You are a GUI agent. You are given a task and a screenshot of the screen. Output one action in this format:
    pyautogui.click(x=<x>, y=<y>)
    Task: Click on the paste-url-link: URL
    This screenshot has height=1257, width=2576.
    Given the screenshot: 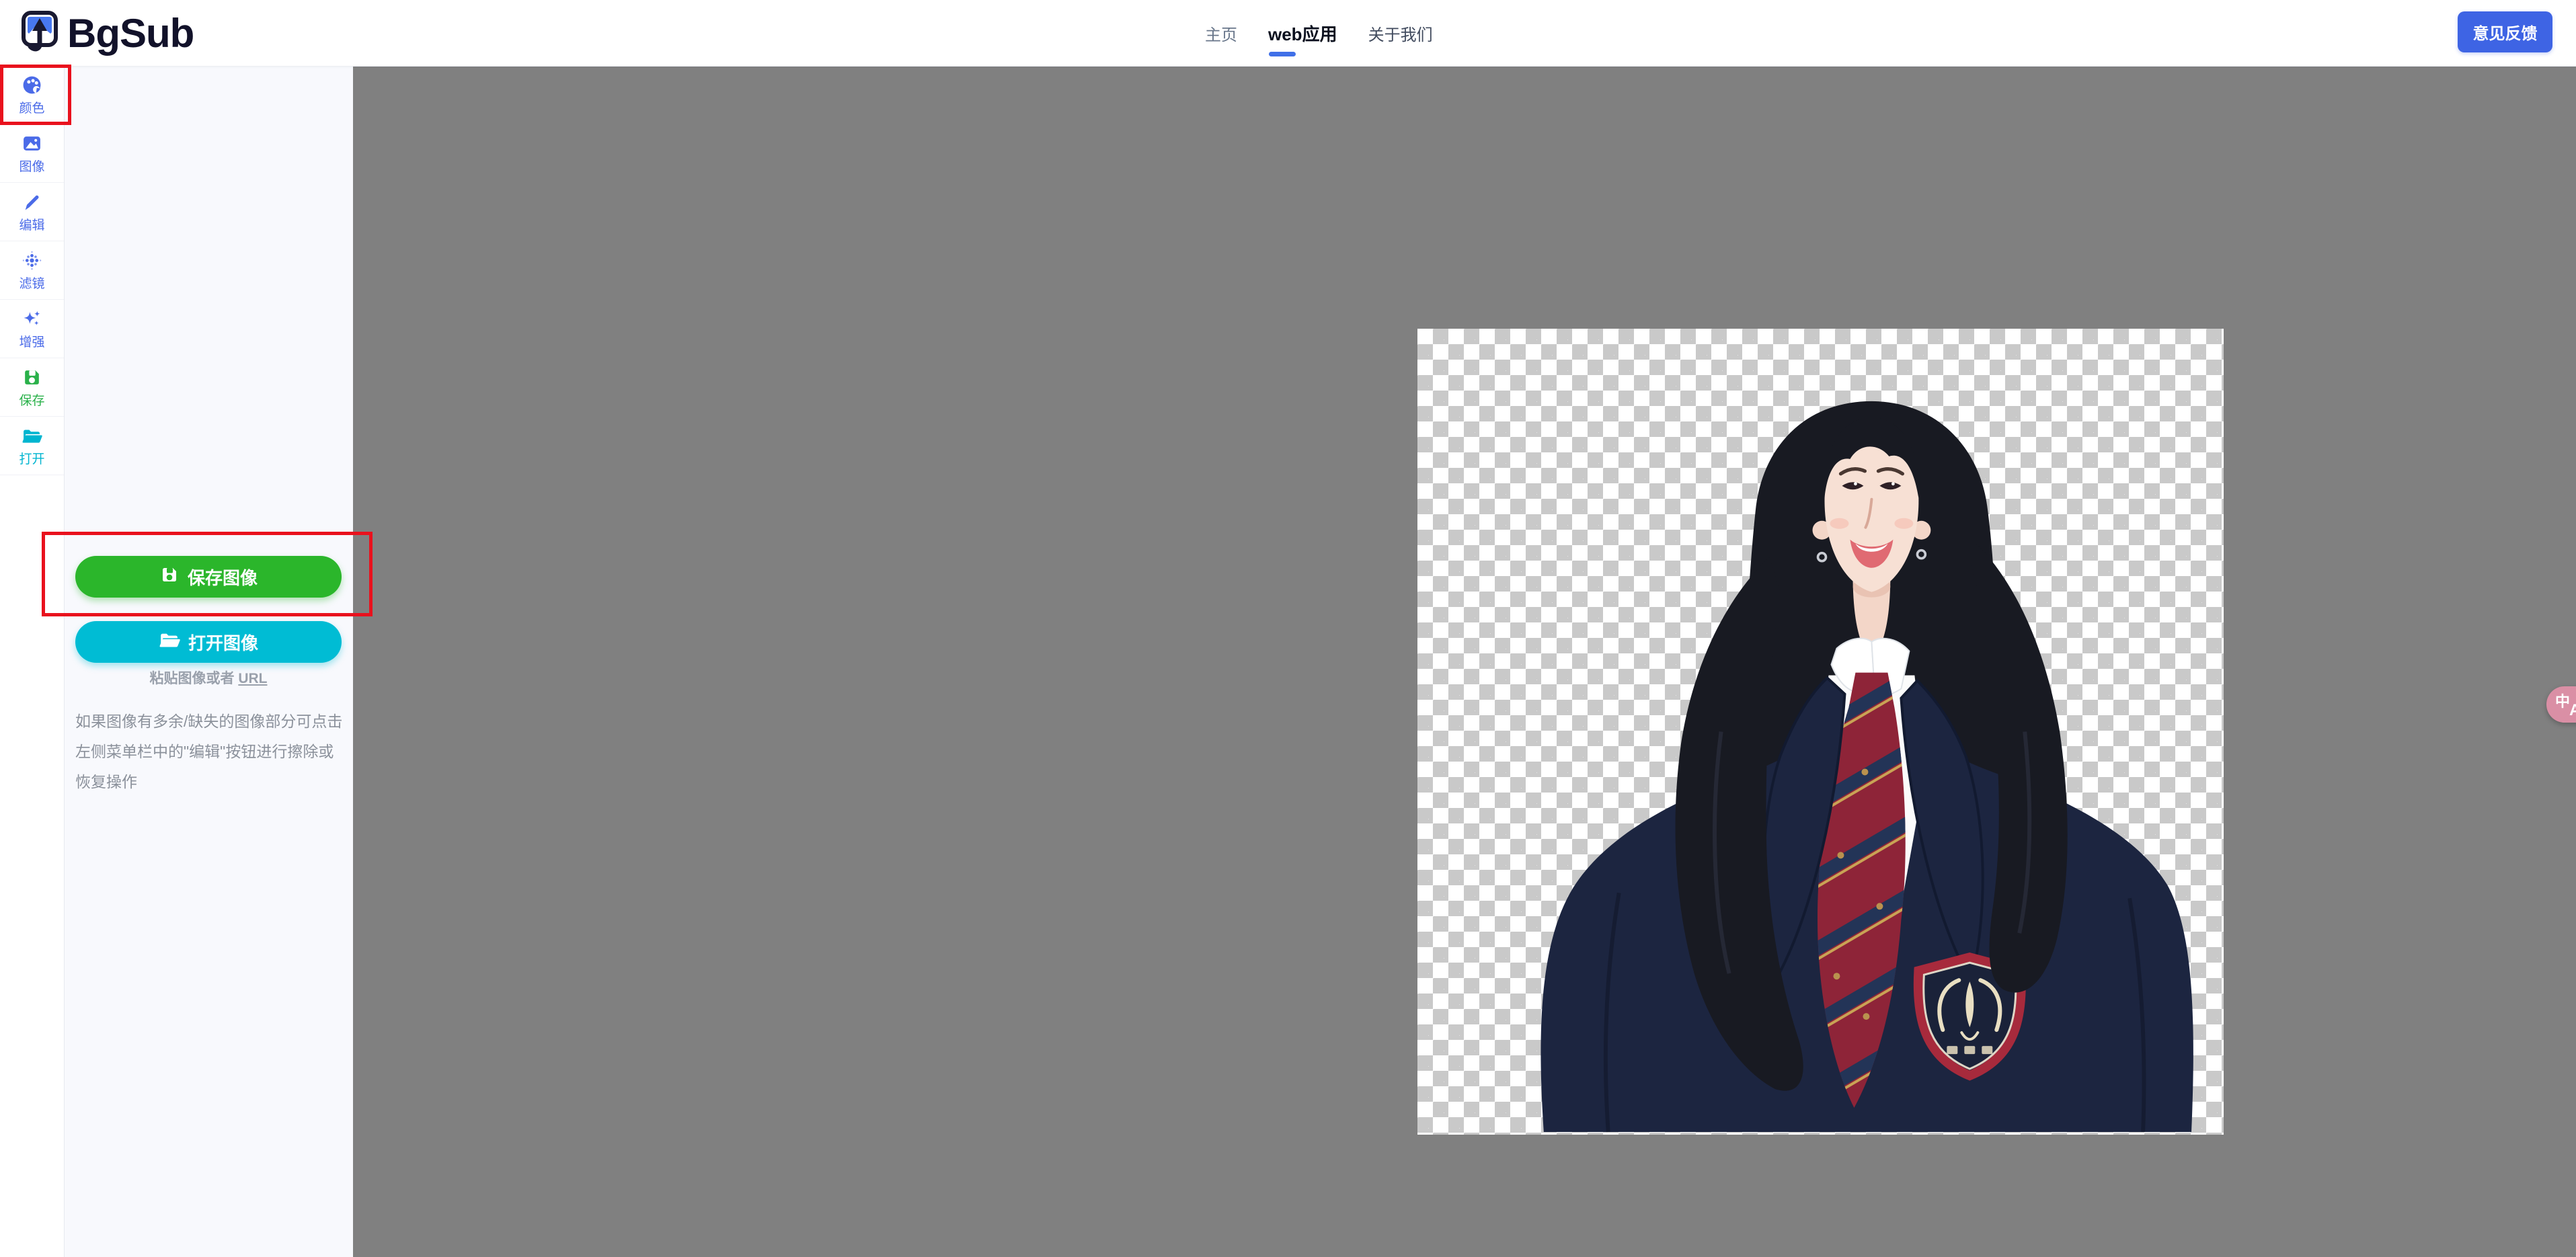 What is the action you would take?
    pyautogui.click(x=253, y=678)
    